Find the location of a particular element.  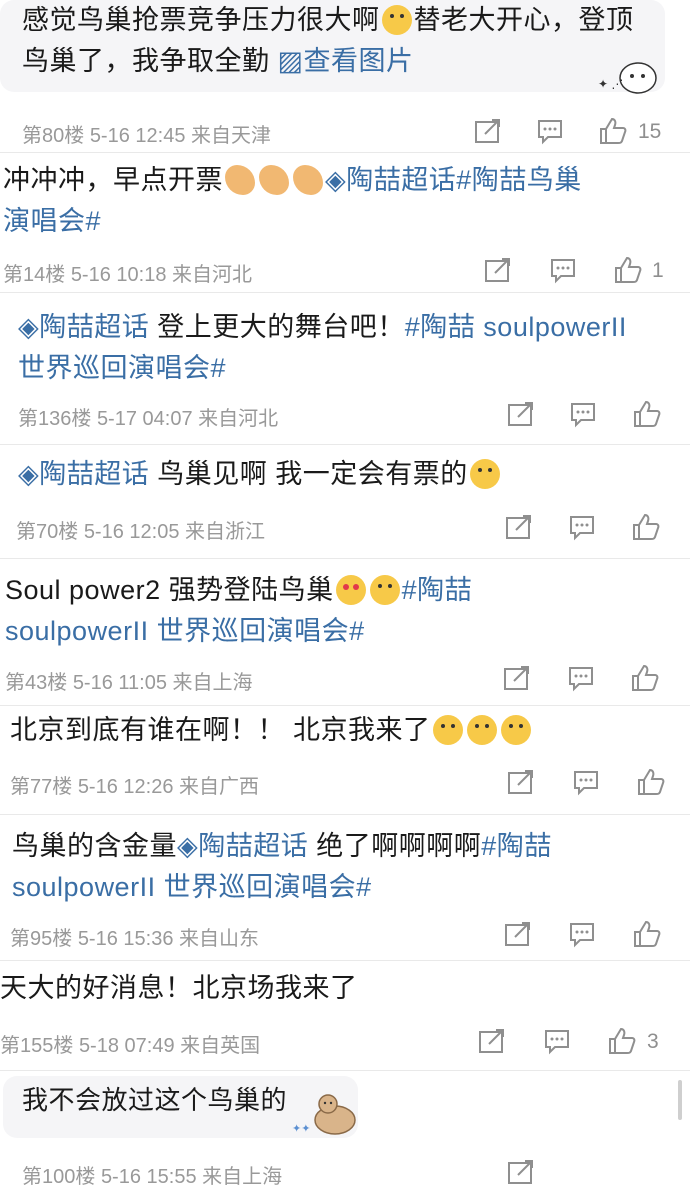

scrollbar is located at coordinates (680, 1100).